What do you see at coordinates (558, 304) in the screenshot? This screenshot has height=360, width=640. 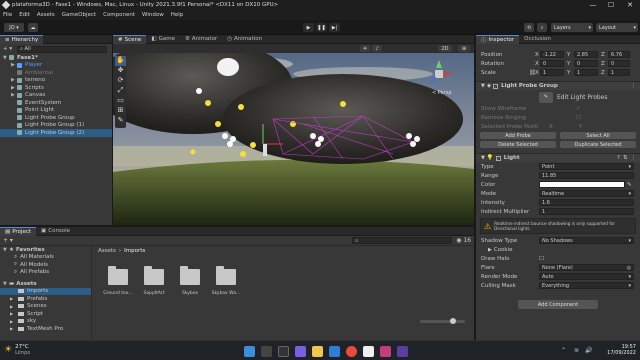 I see `add-component-button: Add Component` at bounding box center [558, 304].